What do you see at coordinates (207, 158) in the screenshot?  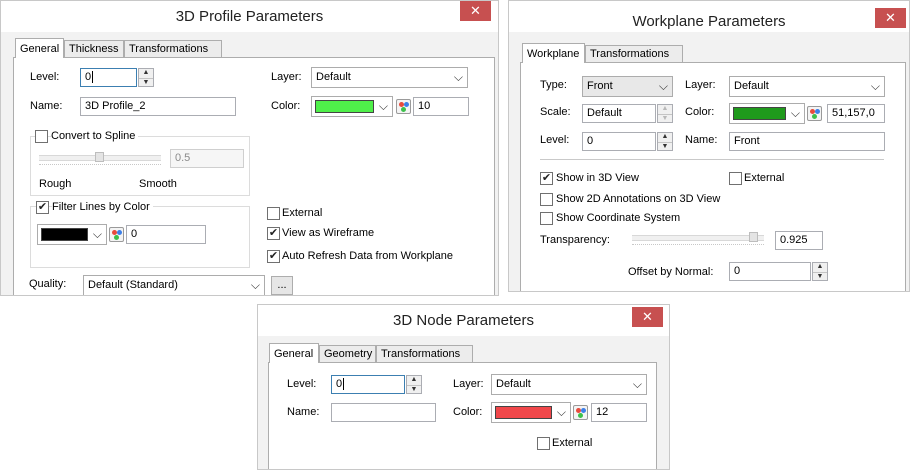 I see `smoothness-field: 0.5` at bounding box center [207, 158].